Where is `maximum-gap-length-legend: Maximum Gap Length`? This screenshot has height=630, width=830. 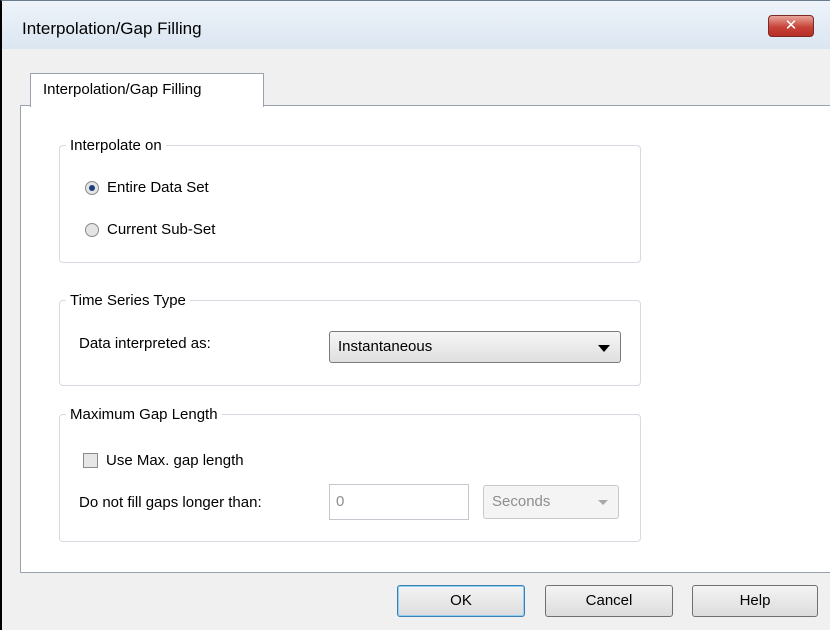
maximum-gap-length-legend: Maximum Gap Length is located at coordinates (144, 414).